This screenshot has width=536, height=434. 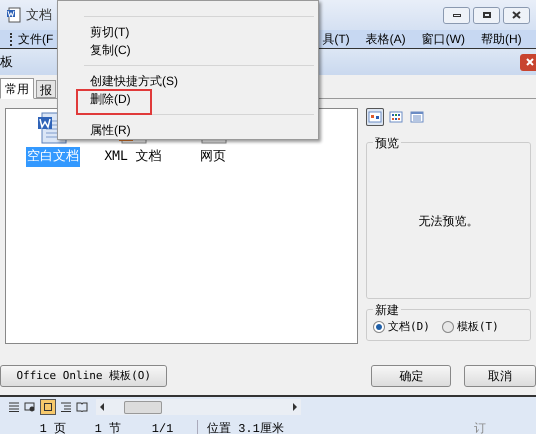 I want to click on radio-label: 模板(T), so click(x=477, y=326).